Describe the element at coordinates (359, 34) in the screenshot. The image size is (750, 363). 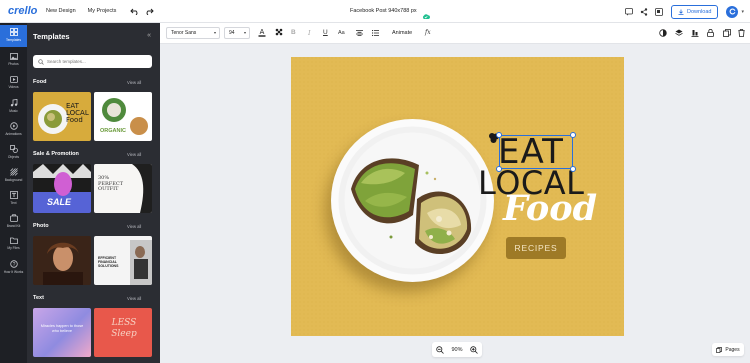
I see `align-center-icon` at that location.